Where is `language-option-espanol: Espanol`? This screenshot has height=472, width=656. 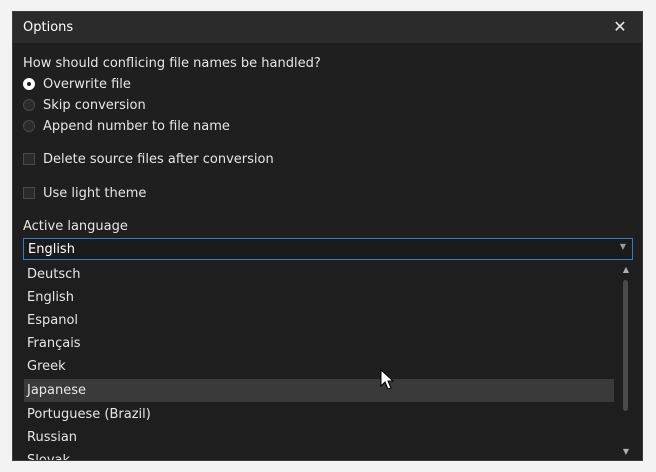
language-option-espanol: Espanol is located at coordinates (319, 320).